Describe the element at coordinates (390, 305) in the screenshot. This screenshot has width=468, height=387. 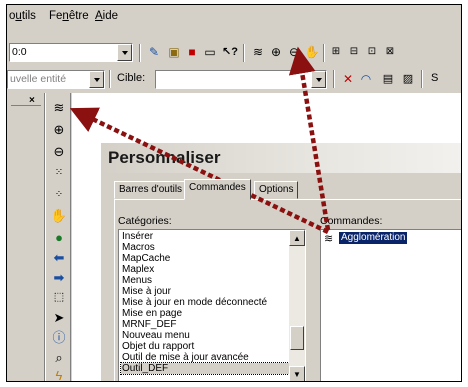
I see `commands-listbox: ≋ Agglomération` at that location.